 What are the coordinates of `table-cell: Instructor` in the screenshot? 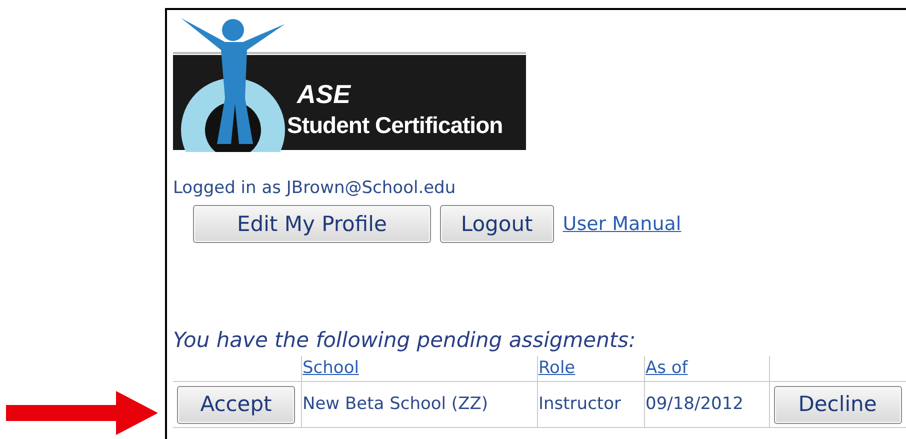 It's located at (590, 405).